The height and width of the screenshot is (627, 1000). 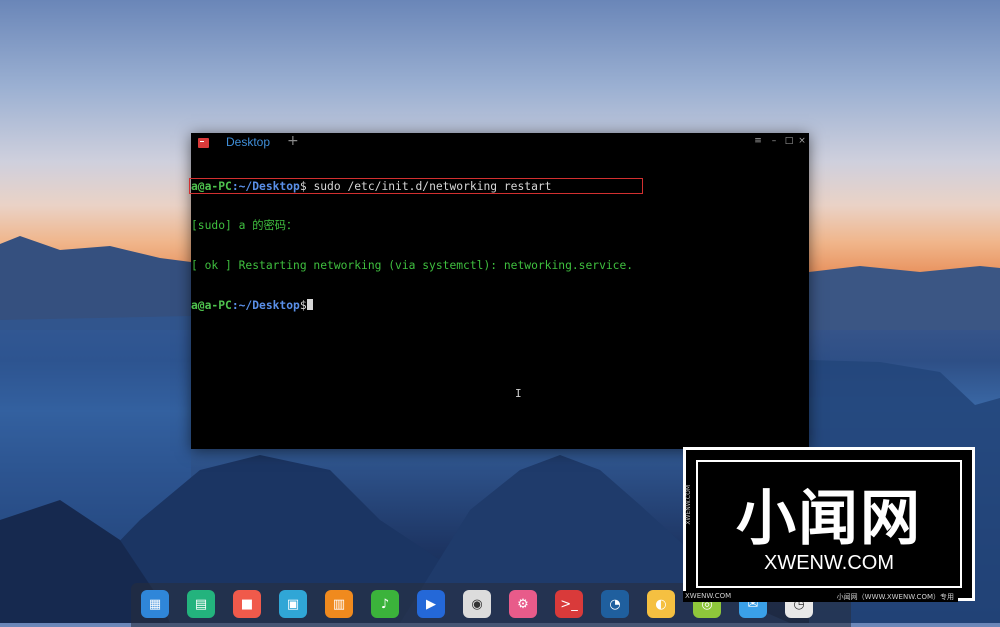 I want to click on prompt-path: :~/Desktop, so click(x=265, y=306).